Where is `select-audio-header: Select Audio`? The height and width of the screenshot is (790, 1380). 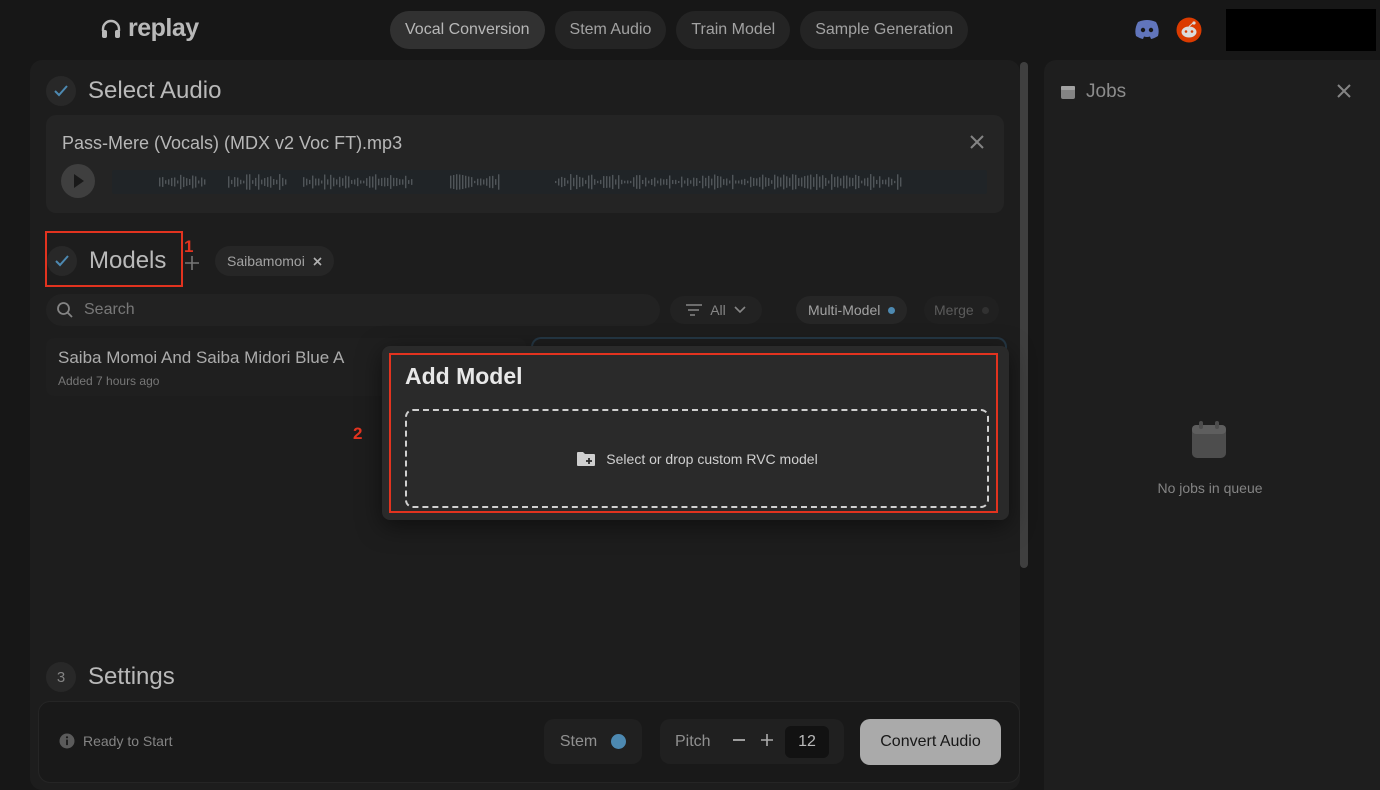
select-audio-header: Select Audio is located at coordinates (133, 91).